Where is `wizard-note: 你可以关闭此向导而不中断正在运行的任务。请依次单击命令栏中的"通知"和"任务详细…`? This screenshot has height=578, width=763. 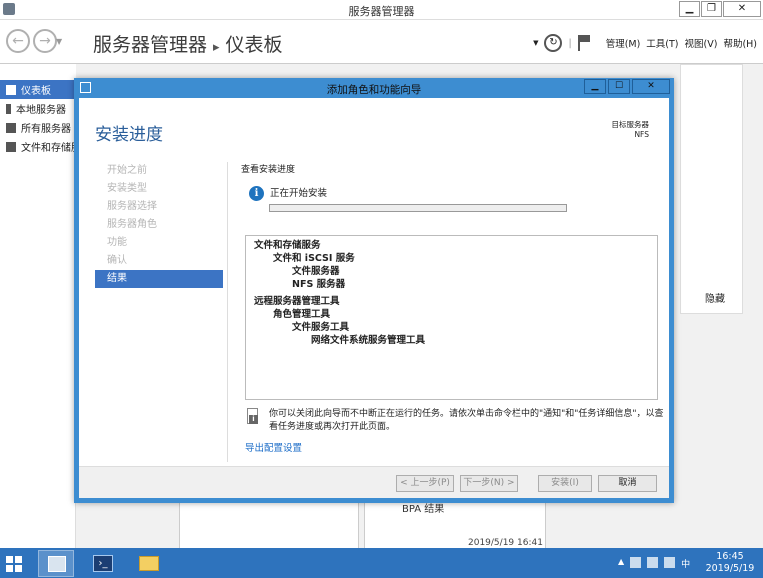 wizard-note: 你可以关闭此向导而不中断正在运行的任务。请依次单击命令栏中的"通知"和"任务详细… is located at coordinates (466, 420).